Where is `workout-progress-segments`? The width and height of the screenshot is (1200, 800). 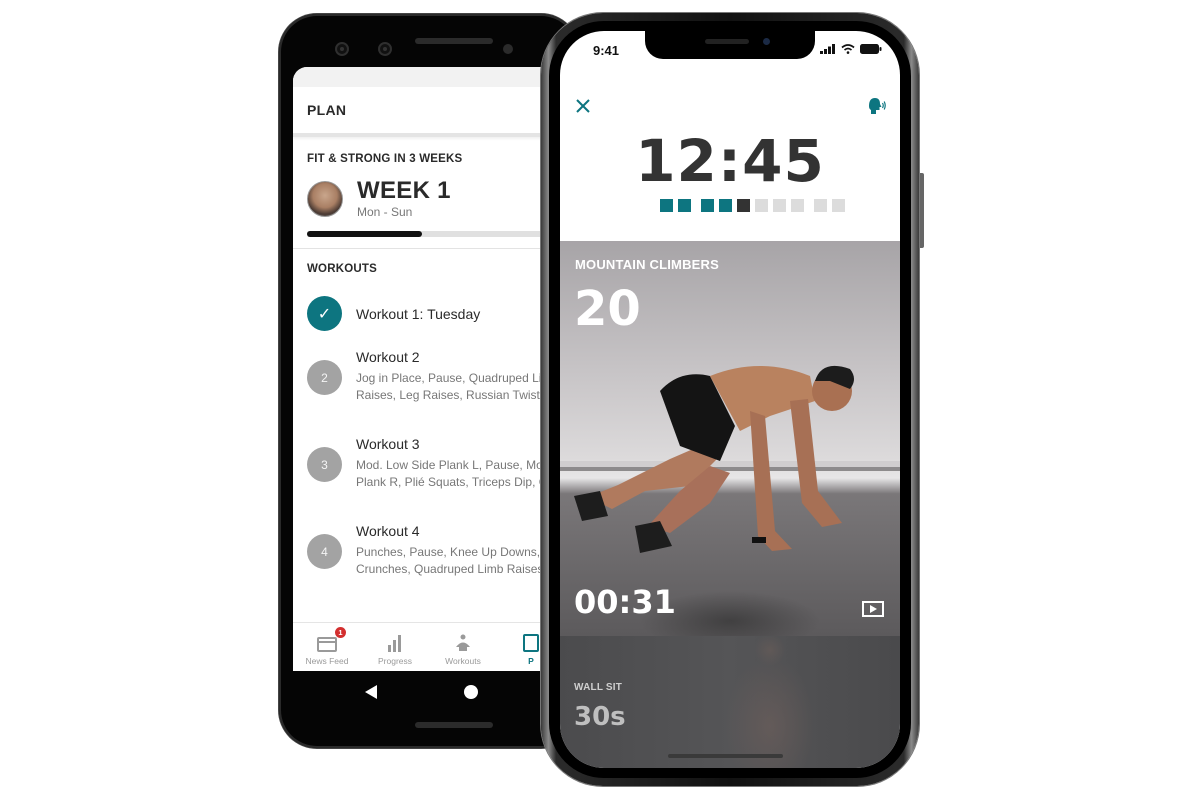
workout-progress-segments is located at coordinates (755, 205).